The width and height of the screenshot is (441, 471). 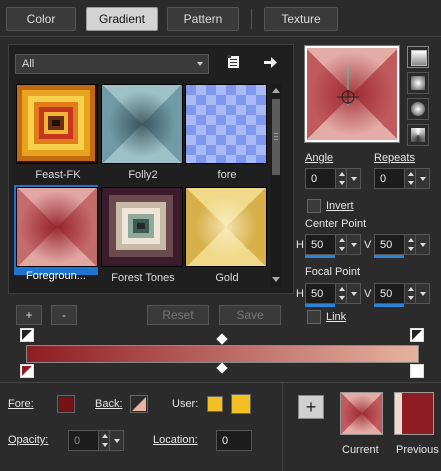 What do you see at coordinates (215, 404) in the screenshot?
I see `user-swatch` at bounding box center [215, 404].